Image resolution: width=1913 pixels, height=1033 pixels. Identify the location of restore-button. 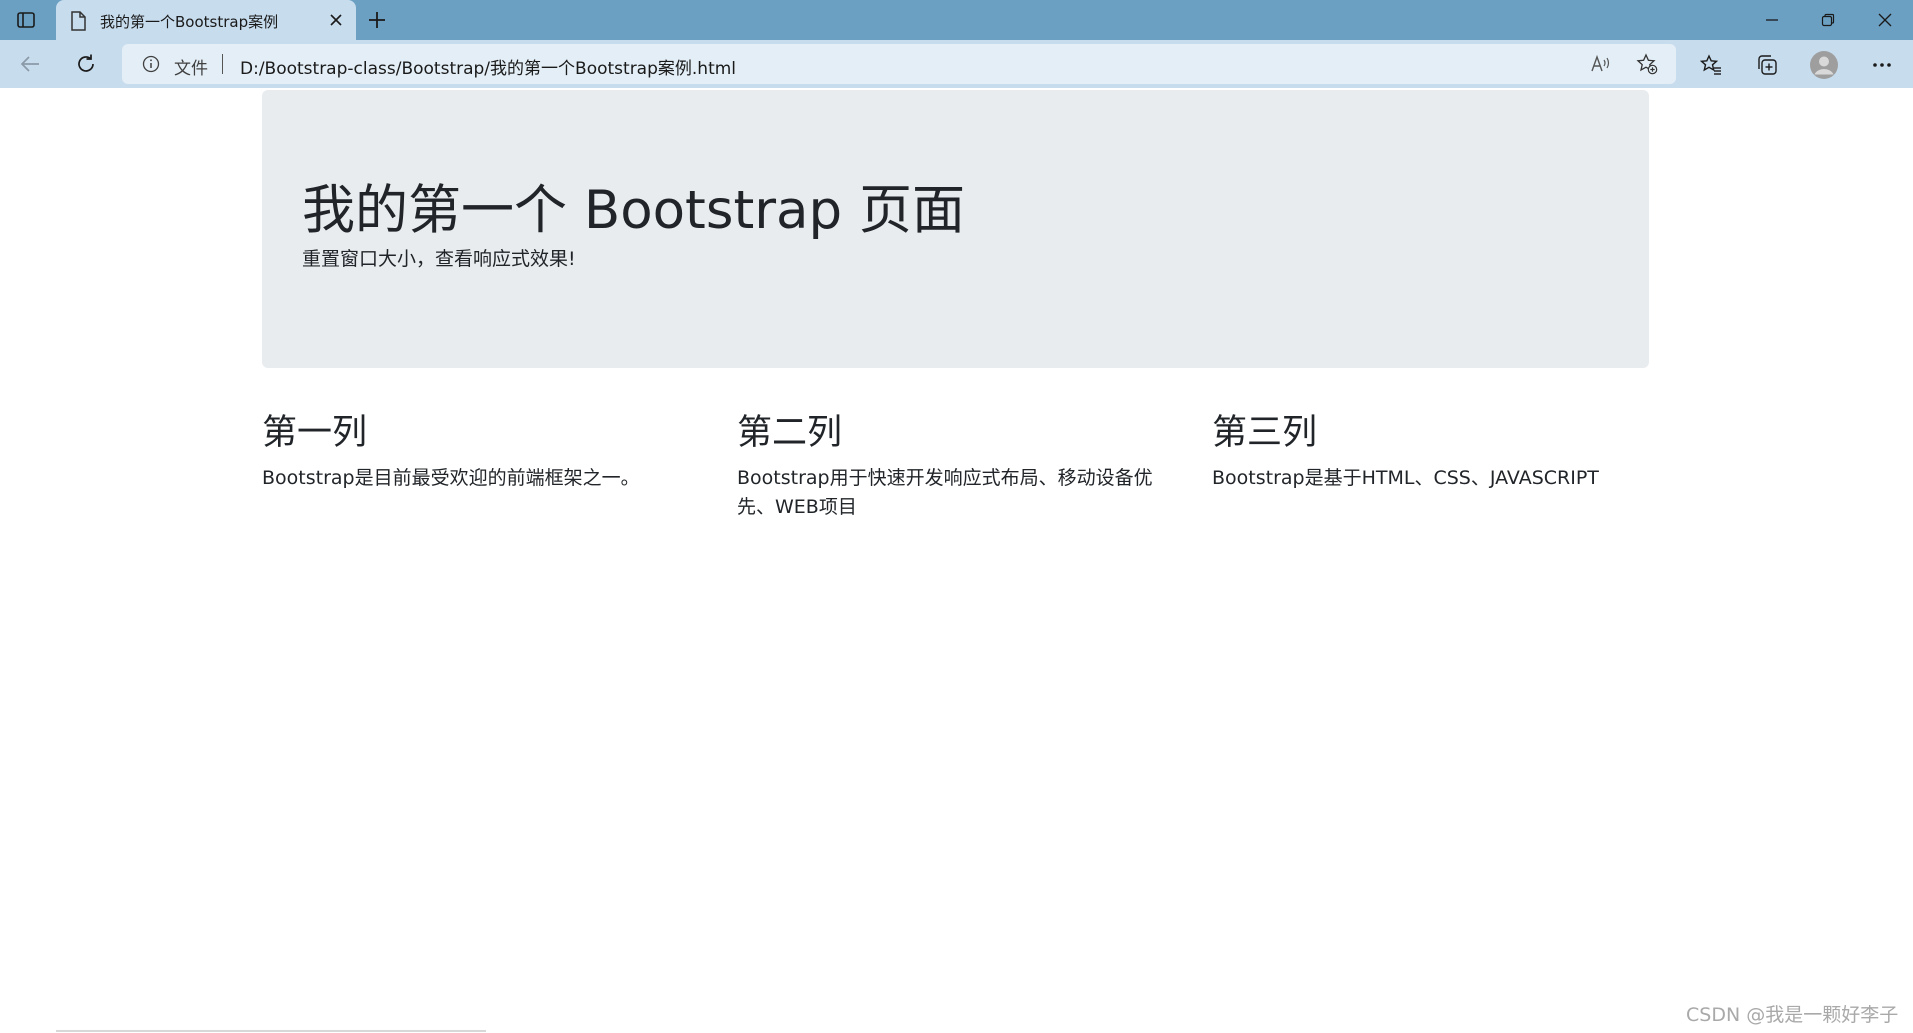
(1828, 20).